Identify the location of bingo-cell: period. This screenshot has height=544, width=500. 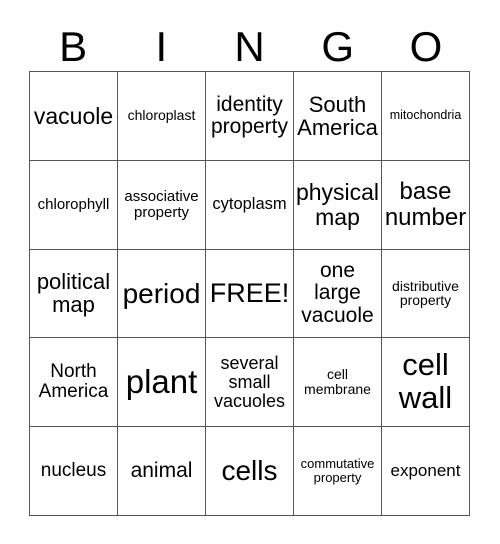
(162, 294).